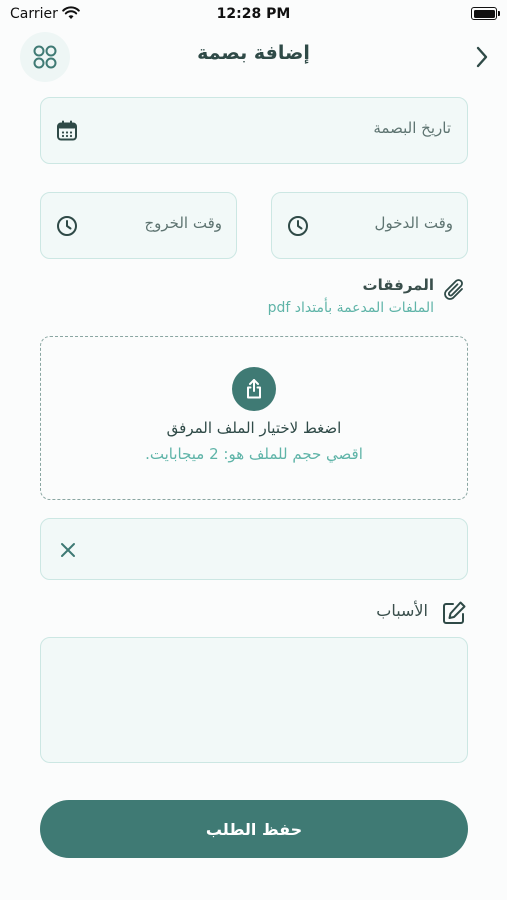  Describe the element at coordinates (398, 285) in the screenshot. I see `attachments-title: المرفقات` at that location.